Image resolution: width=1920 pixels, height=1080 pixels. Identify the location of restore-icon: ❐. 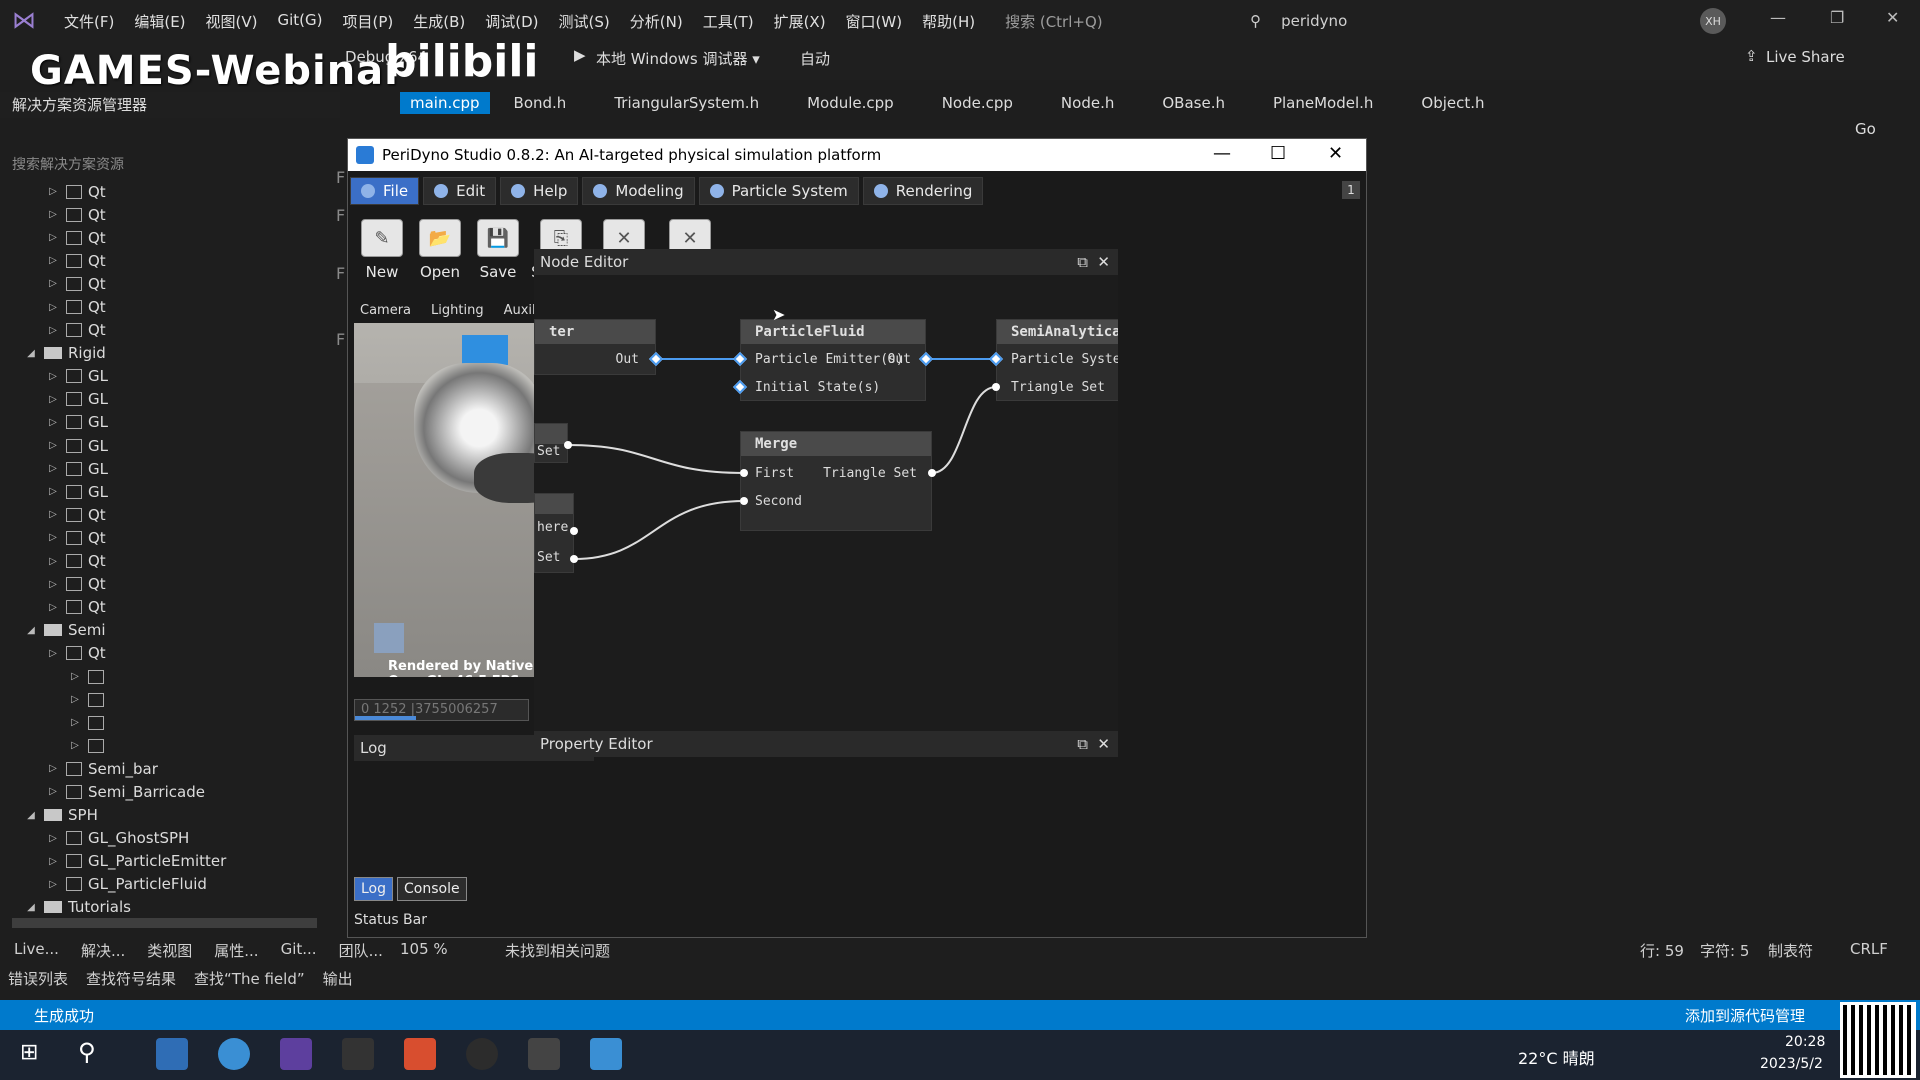
(1837, 17).